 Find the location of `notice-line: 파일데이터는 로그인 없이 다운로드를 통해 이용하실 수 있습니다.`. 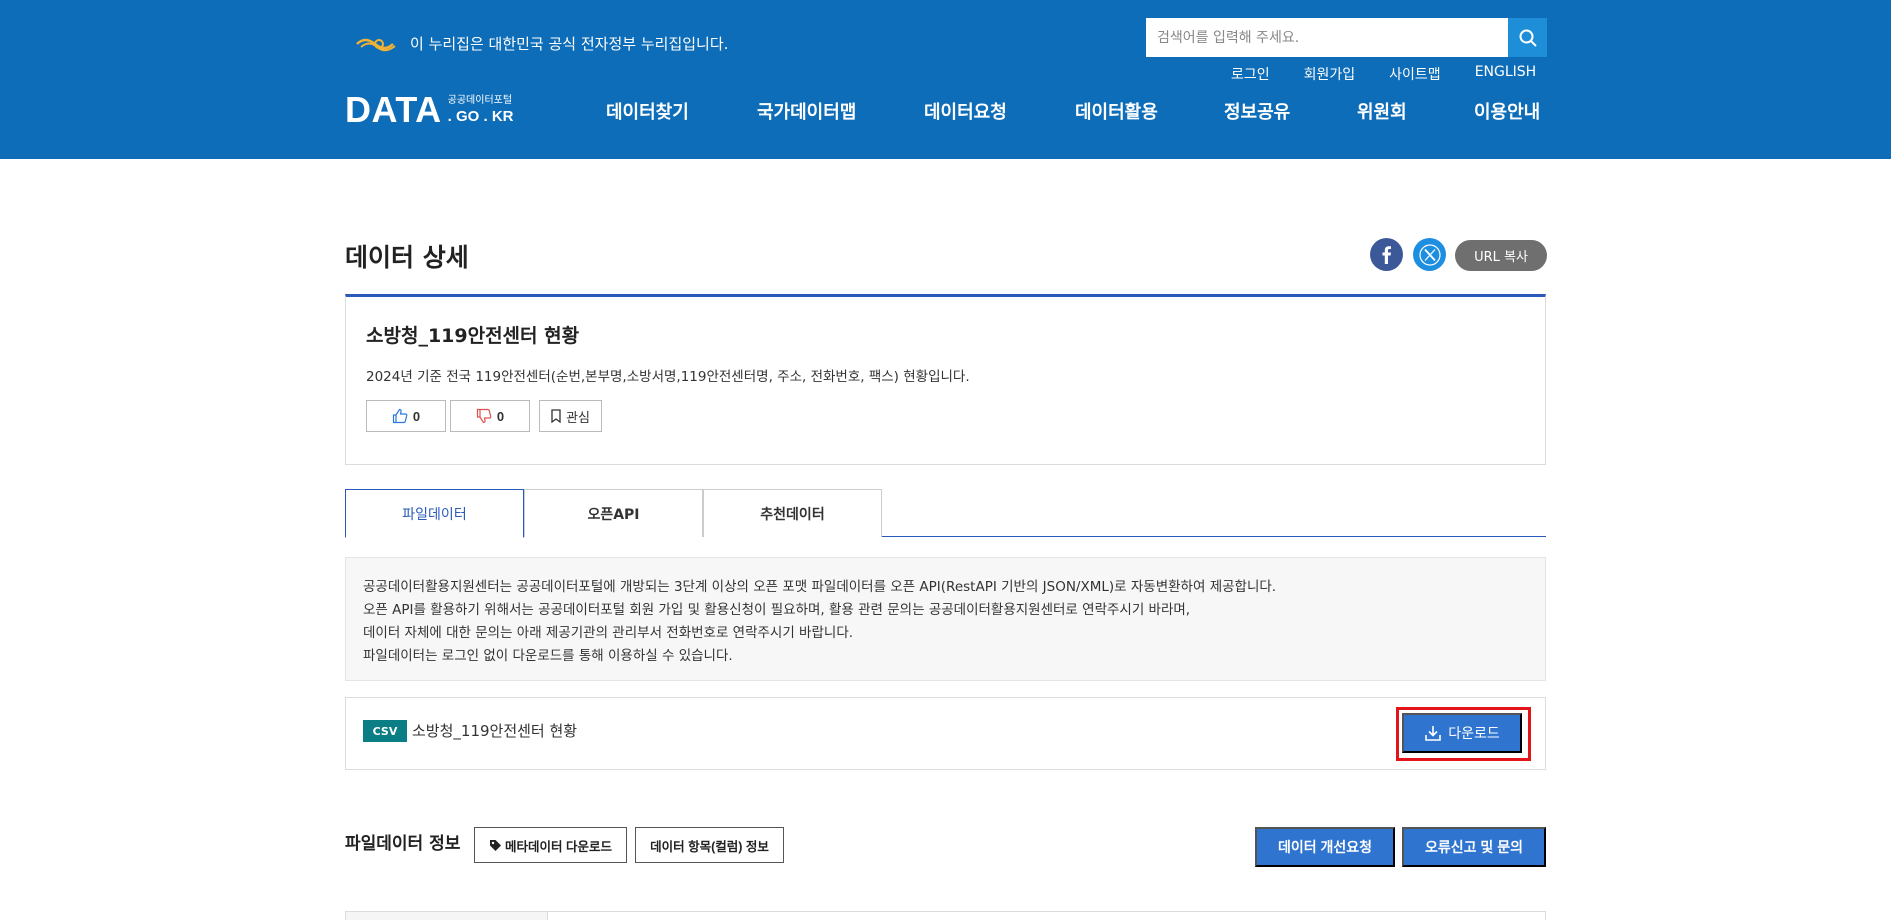

notice-line: 파일데이터는 로그인 없이 다운로드를 통해 이용하실 수 있습니다. is located at coordinates (548, 656).